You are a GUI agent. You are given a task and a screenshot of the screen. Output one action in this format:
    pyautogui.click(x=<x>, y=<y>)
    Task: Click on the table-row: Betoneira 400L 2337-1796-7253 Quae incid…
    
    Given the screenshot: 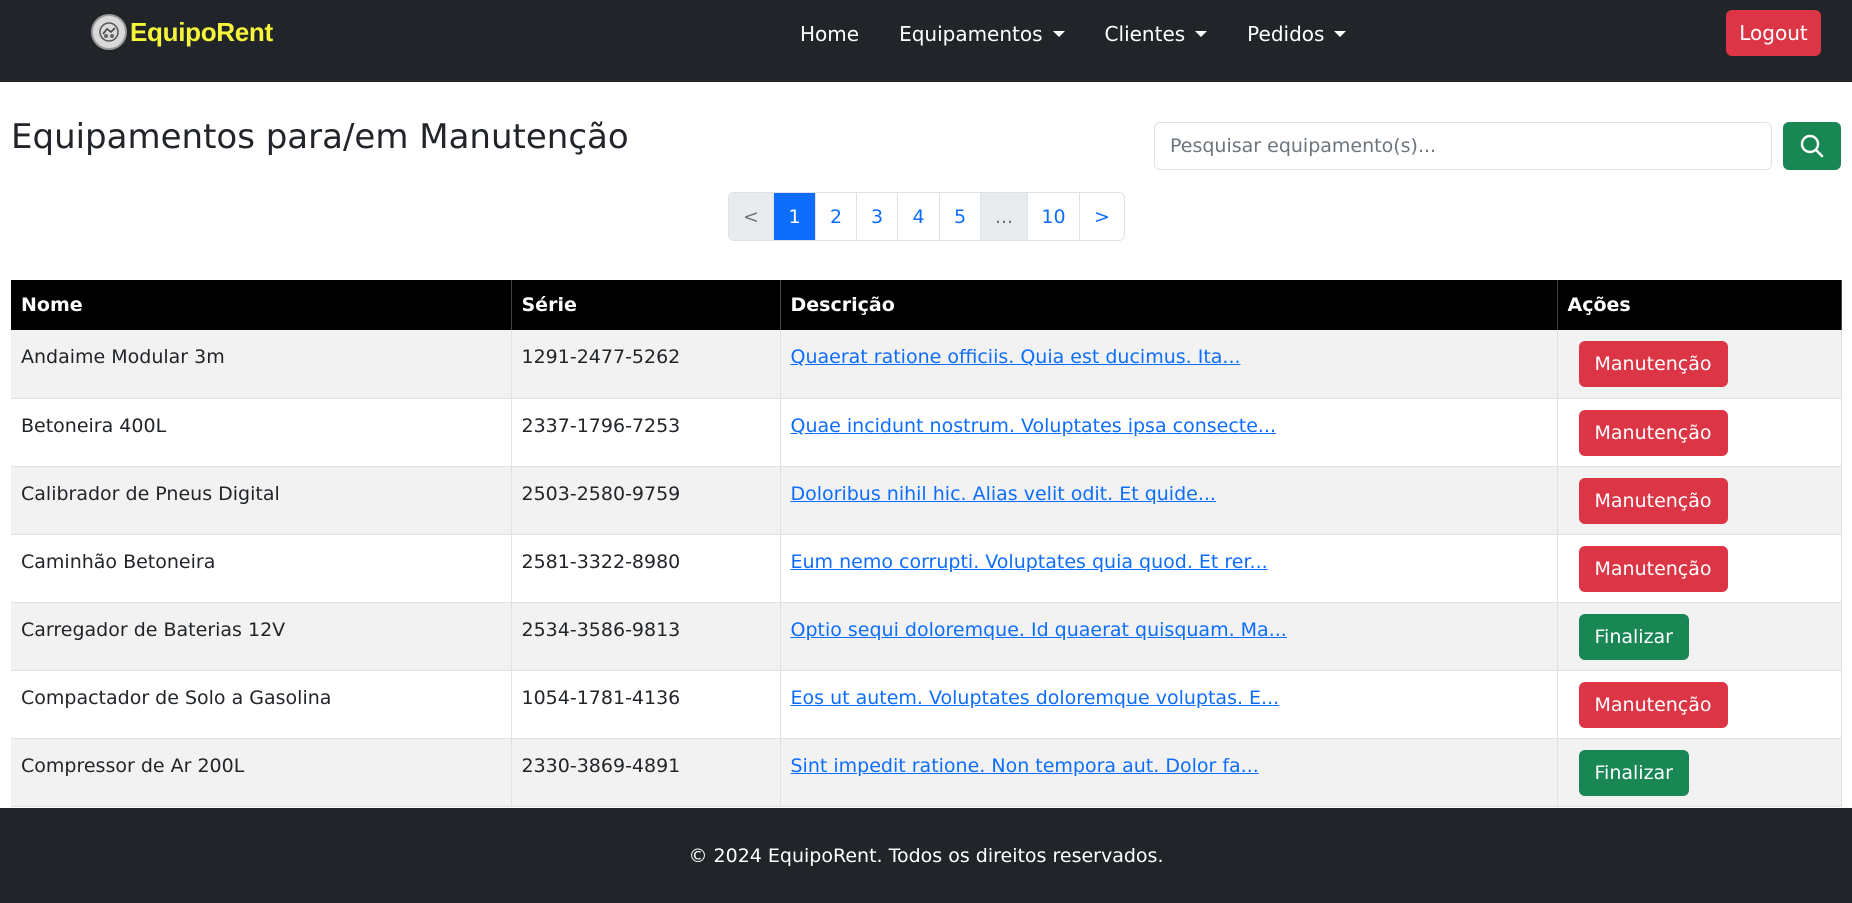 What is the action you would take?
    pyautogui.click(x=926, y=432)
    